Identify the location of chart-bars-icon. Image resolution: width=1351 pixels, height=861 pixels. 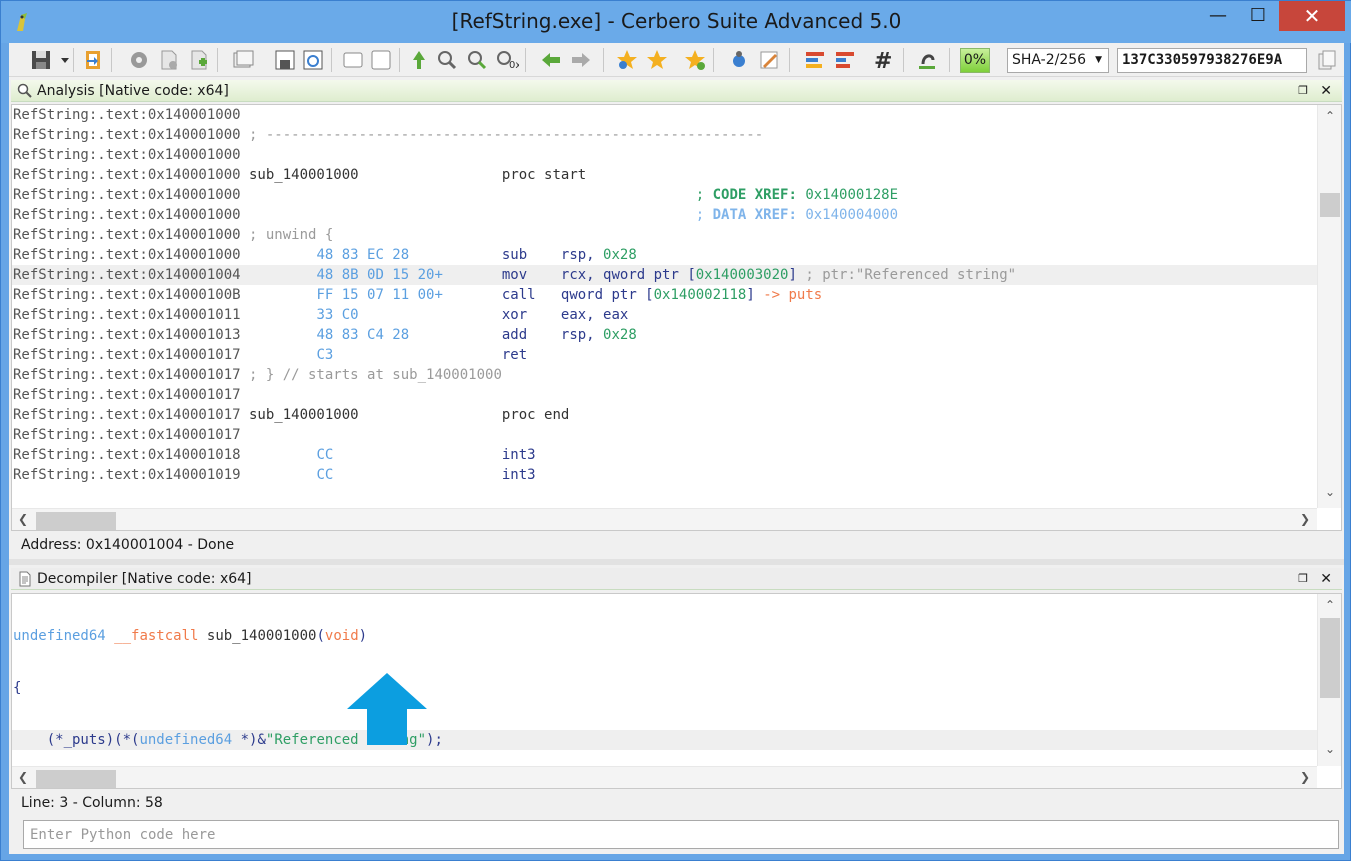
(815, 60).